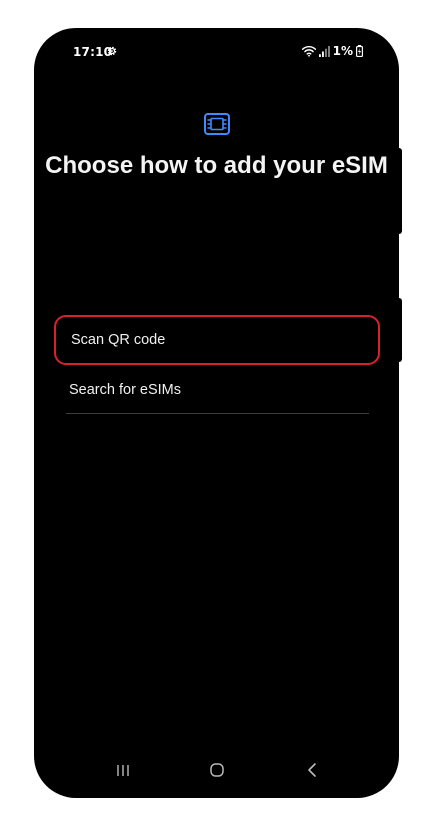  What do you see at coordinates (216, 165) in the screenshot?
I see `page-title: Choose how to add your eSIM` at bounding box center [216, 165].